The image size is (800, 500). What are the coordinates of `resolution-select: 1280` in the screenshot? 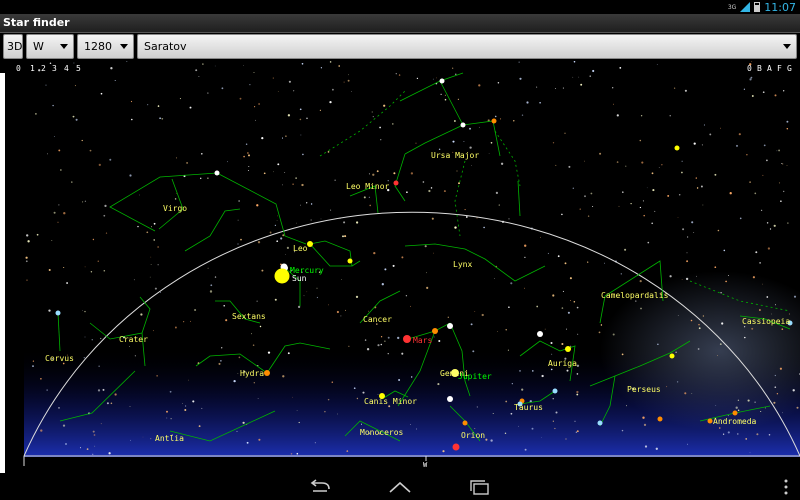 It's located at (105, 46).